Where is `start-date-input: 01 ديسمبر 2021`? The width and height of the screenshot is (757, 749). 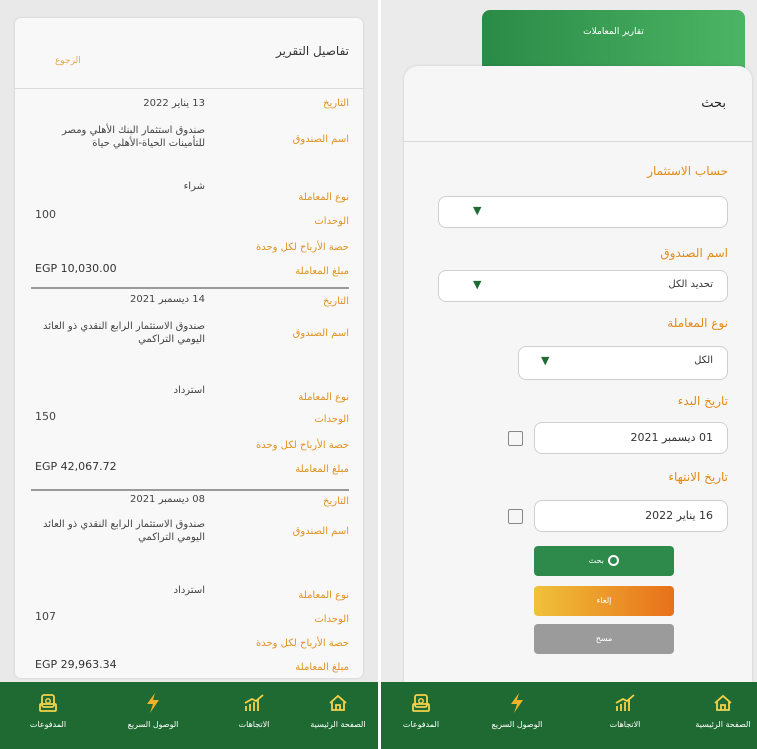
start-date-input: 01 ديسمبر 2021 is located at coordinates (631, 438).